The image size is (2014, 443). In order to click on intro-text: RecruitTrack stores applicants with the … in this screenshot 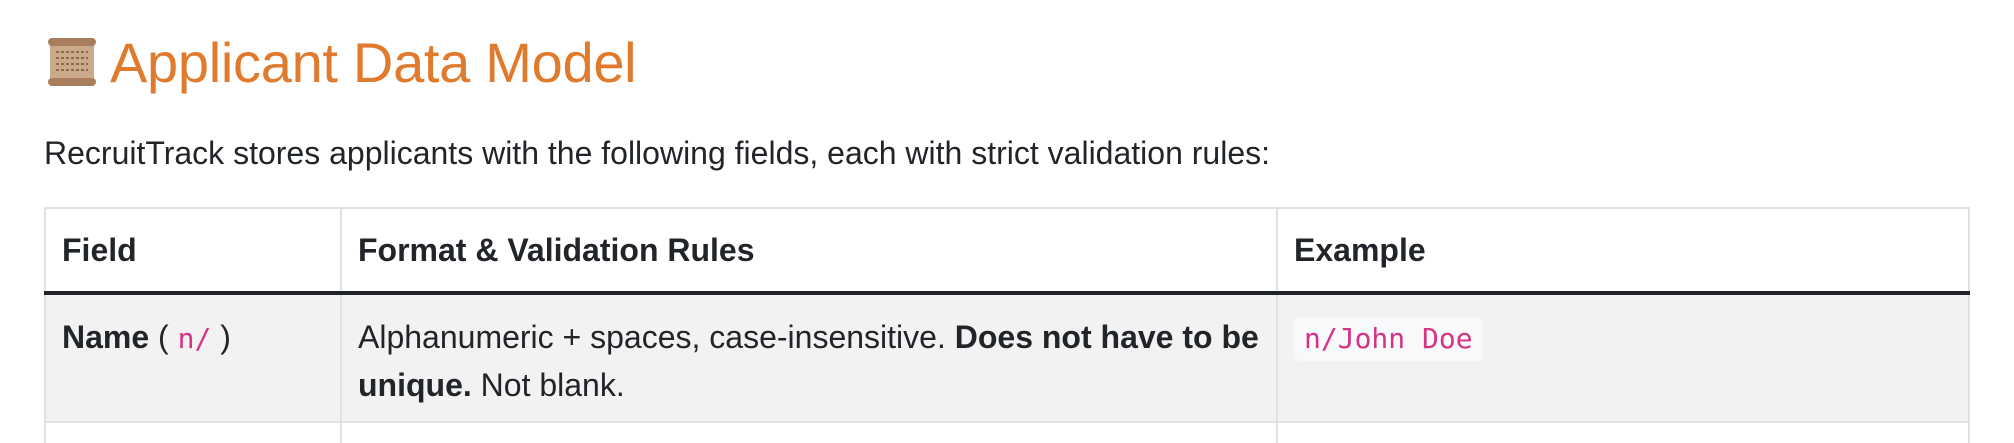, I will do `click(657, 153)`.